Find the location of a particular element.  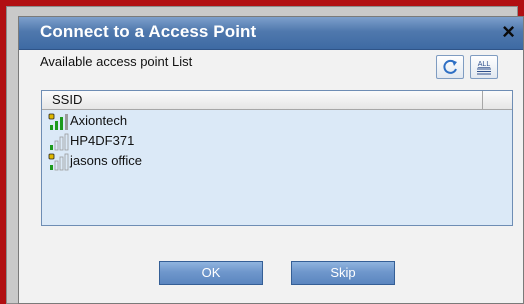

ssid-label: jasons office is located at coordinates (106, 160).